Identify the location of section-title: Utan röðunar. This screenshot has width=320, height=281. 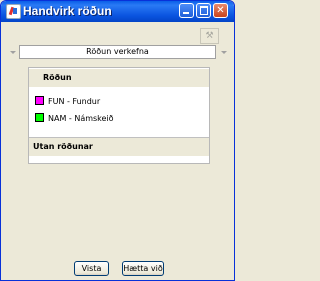
(63, 146).